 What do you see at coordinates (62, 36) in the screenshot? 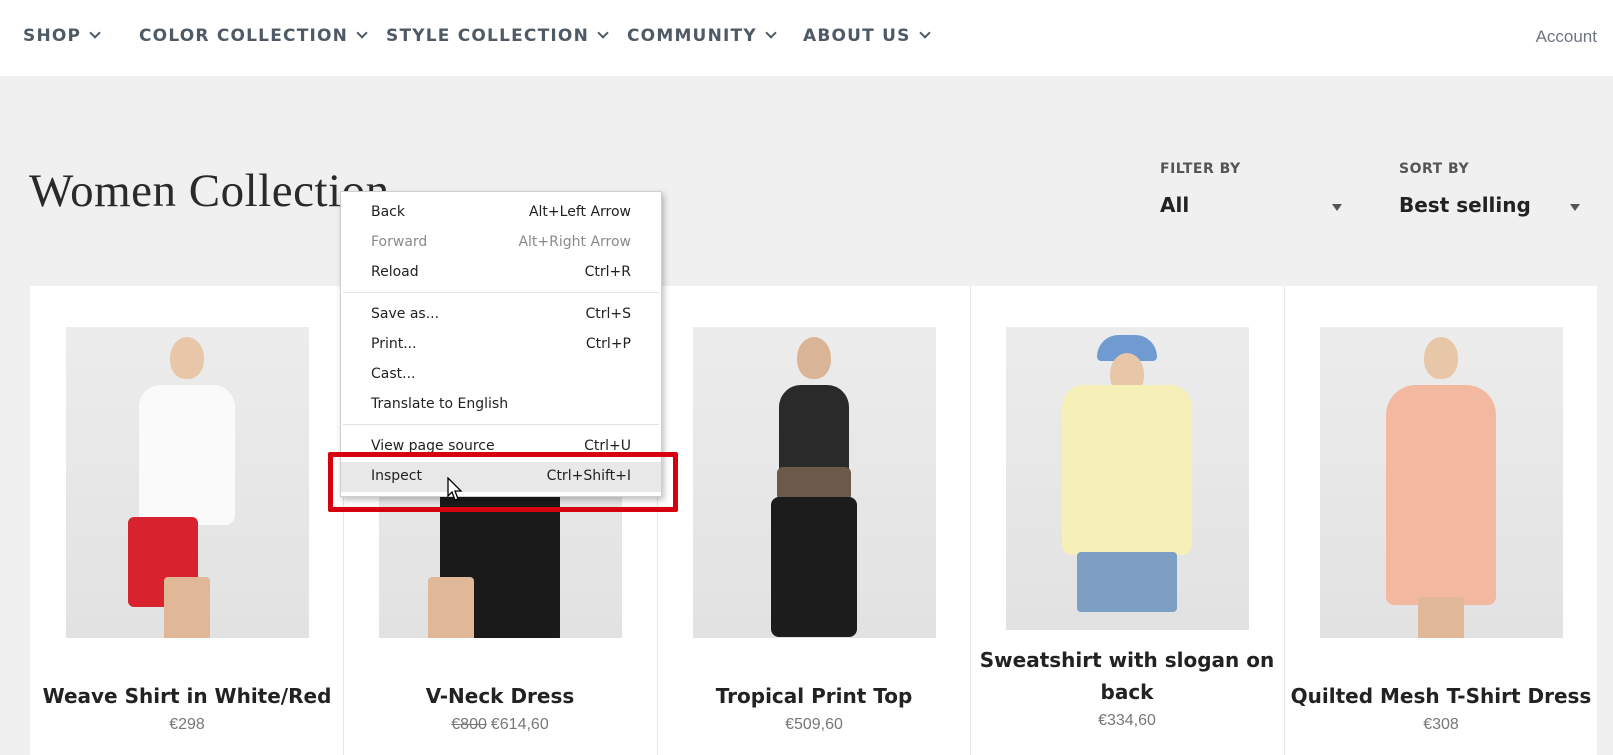
I see `nav-shop: SHOP` at bounding box center [62, 36].